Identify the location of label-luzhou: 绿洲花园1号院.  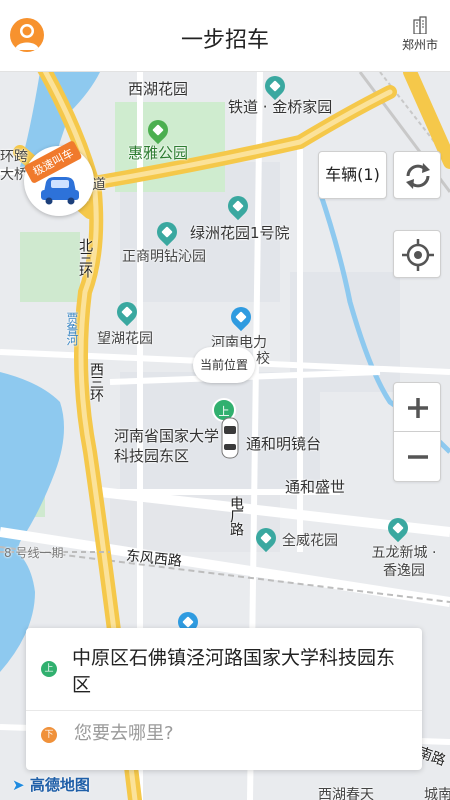
(240, 233).